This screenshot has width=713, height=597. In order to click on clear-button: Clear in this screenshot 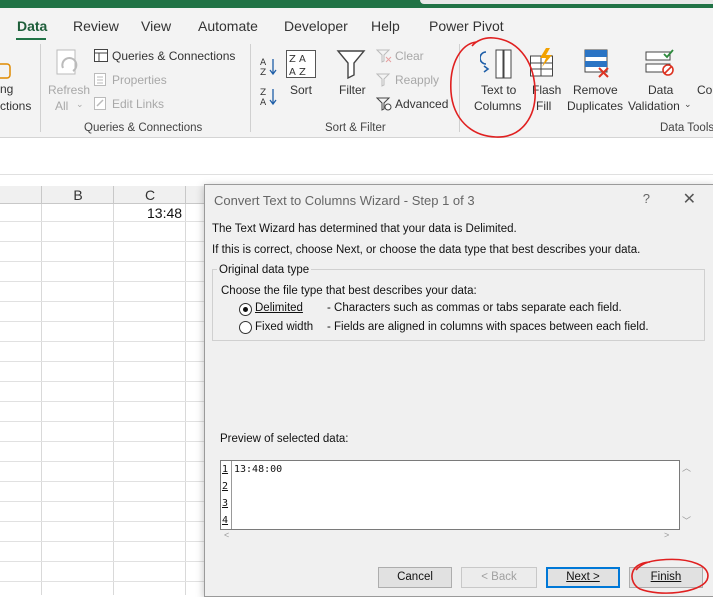, I will do `click(409, 56)`.